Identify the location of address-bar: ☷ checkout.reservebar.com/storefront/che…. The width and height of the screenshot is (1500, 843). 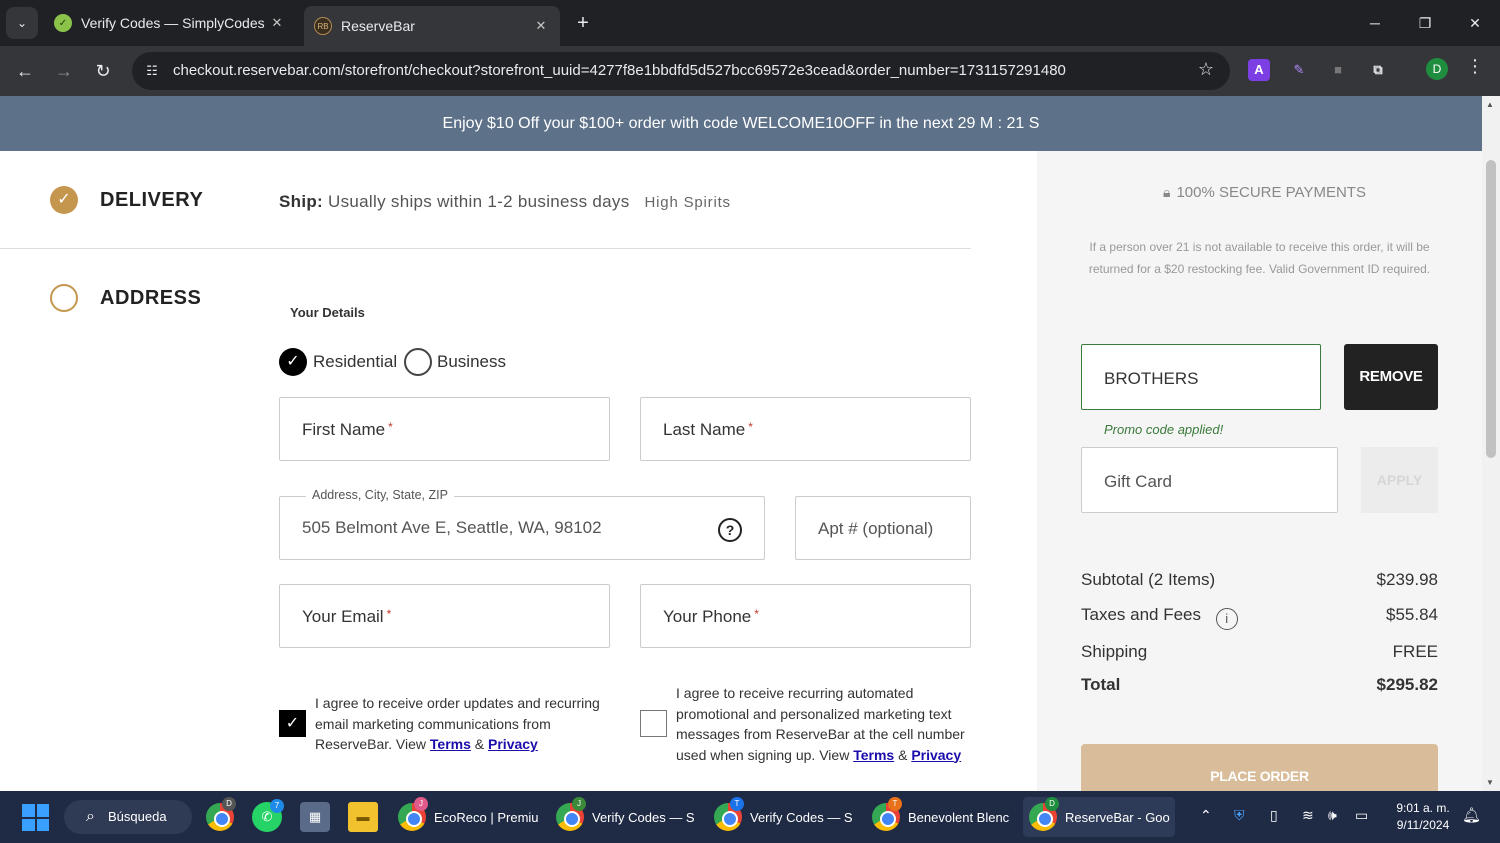
(681, 71).